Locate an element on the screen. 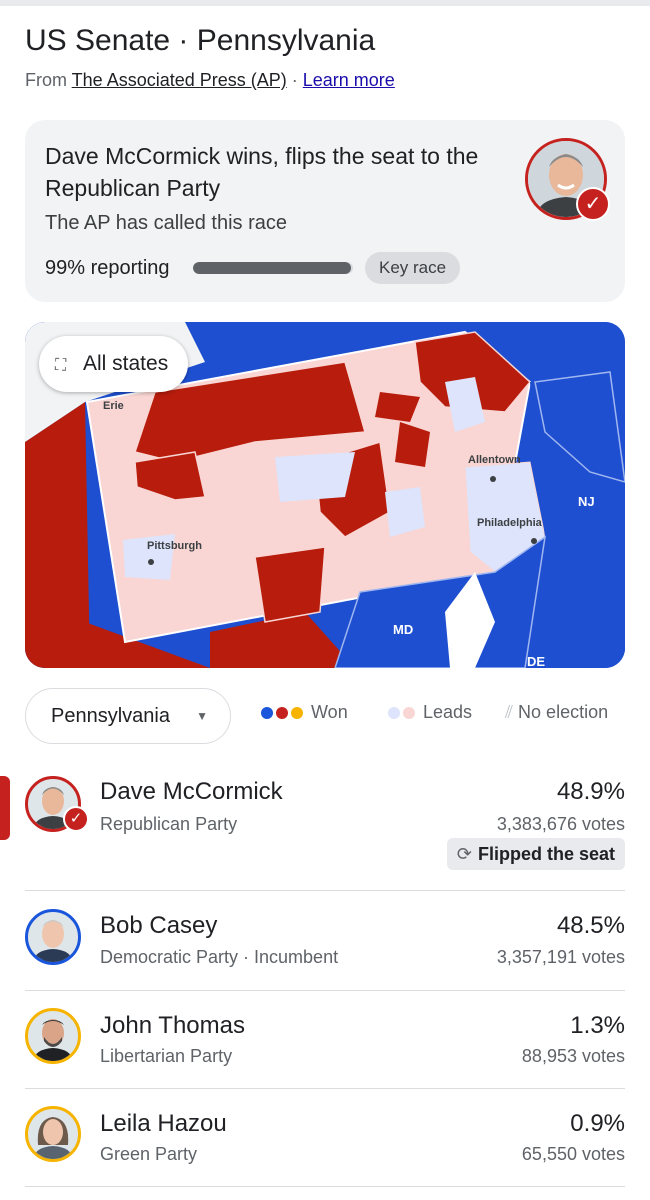 The width and height of the screenshot is (650, 1200). all-states-button: ⛶ All states is located at coordinates (114, 364).